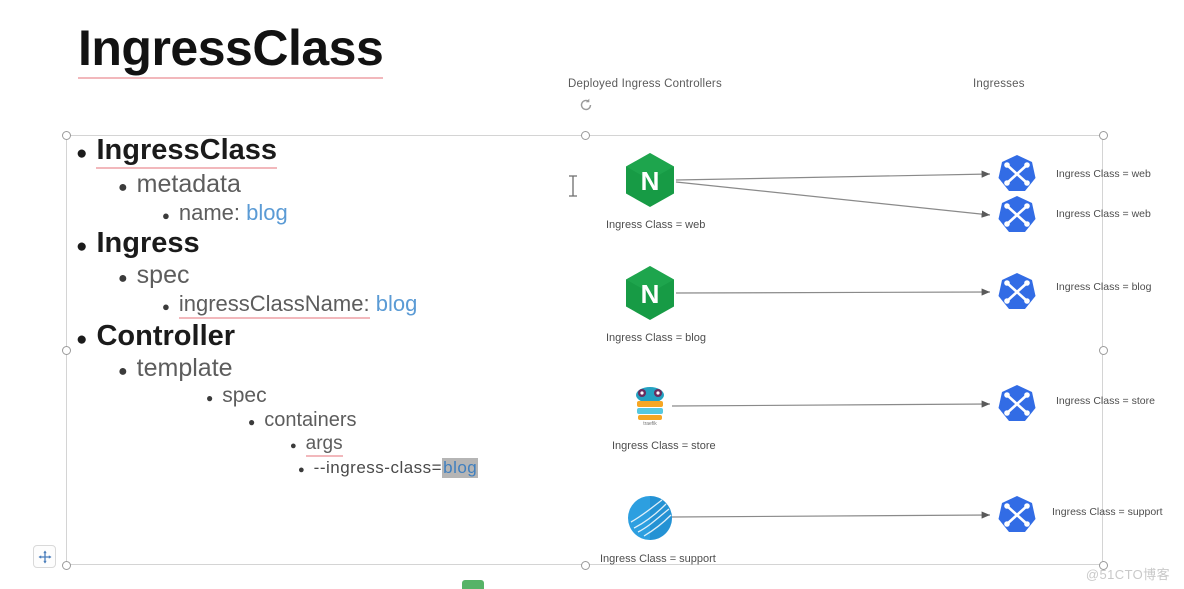 This screenshot has width=1184, height=589. I want to click on text-cursor-icon, so click(573, 186).